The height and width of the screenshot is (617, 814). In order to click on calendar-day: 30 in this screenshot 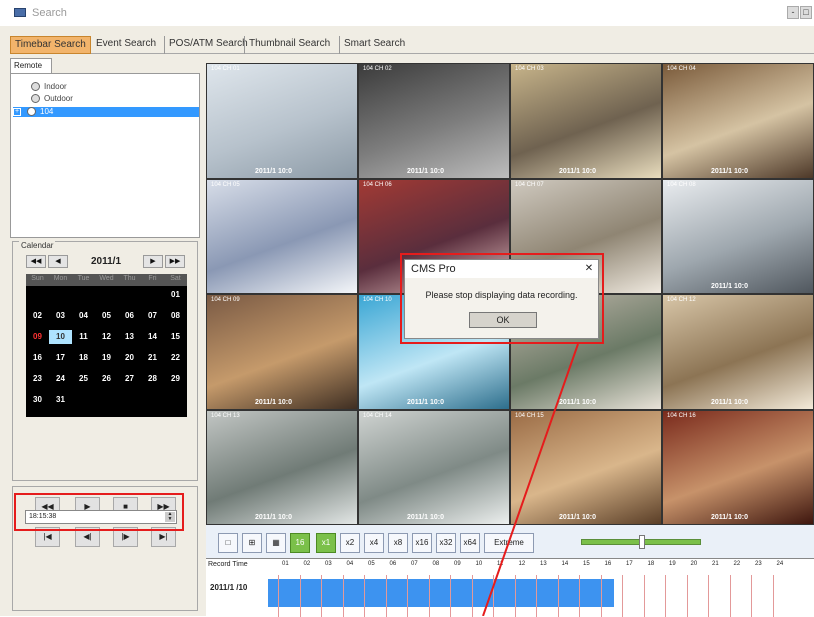, I will do `click(37, 400)`.